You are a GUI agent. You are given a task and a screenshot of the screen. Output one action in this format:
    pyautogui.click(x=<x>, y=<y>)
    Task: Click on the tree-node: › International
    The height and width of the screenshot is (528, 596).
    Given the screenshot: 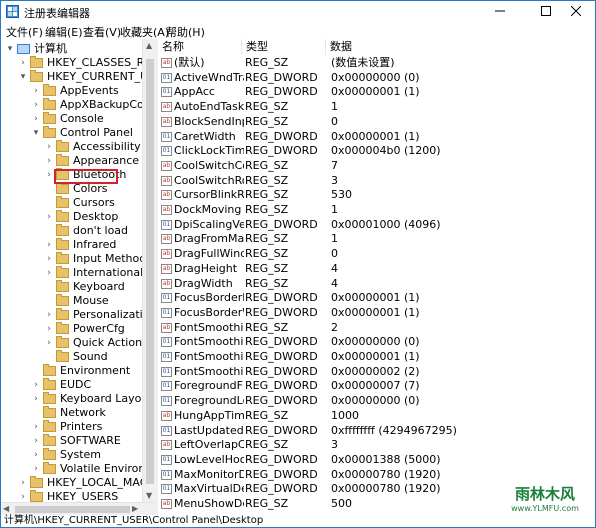 What is the action you would take?
    pyautogui.click(x=71, y=273)
    